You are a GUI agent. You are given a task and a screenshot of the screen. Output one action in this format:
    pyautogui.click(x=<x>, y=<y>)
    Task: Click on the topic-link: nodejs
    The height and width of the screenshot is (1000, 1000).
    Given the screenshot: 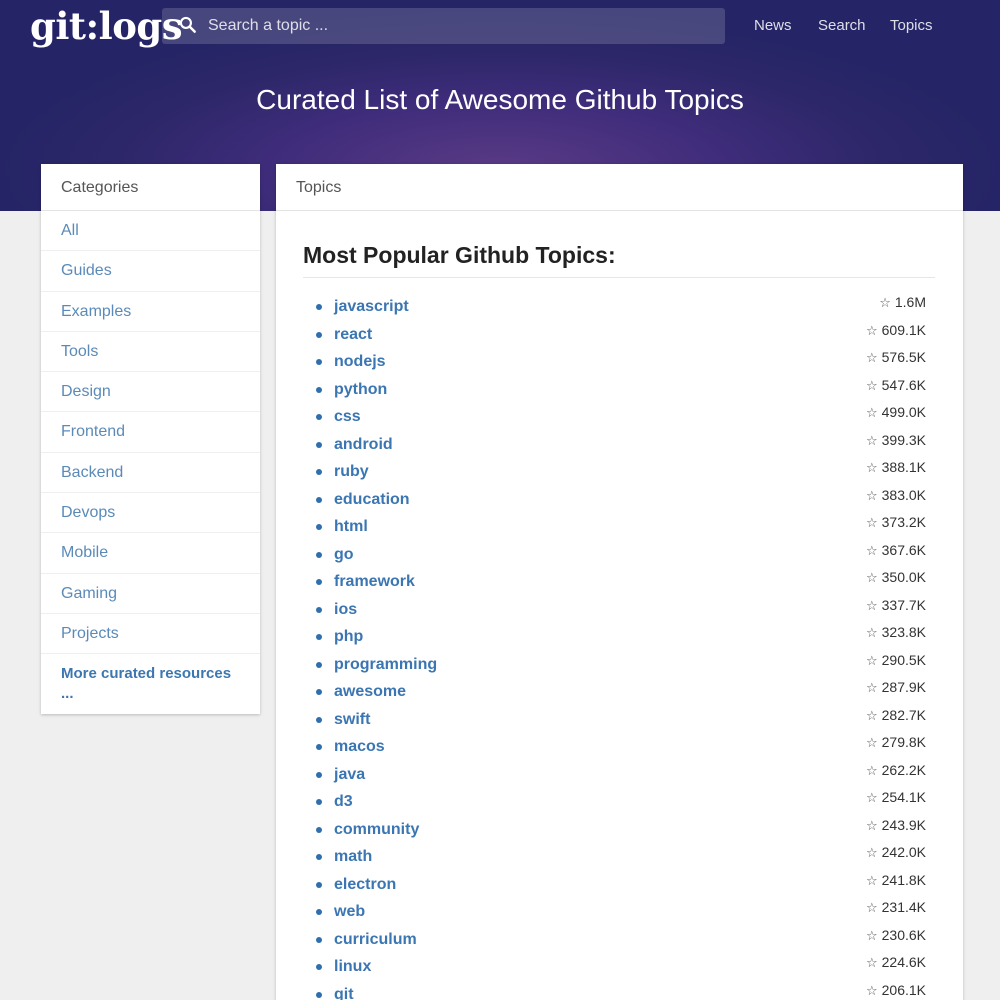 What is the action you would take?
    pyautogui.click(x=360, y=362)
    